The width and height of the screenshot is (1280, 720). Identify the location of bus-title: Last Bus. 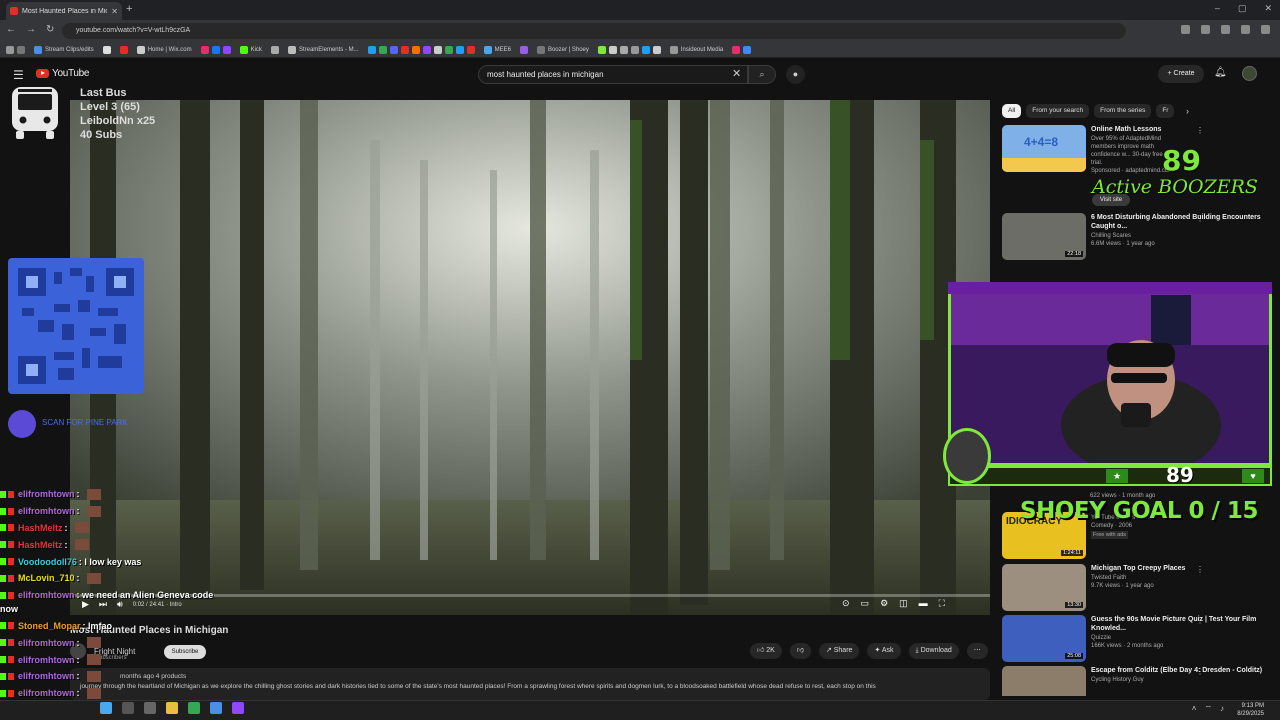
(103, 93).